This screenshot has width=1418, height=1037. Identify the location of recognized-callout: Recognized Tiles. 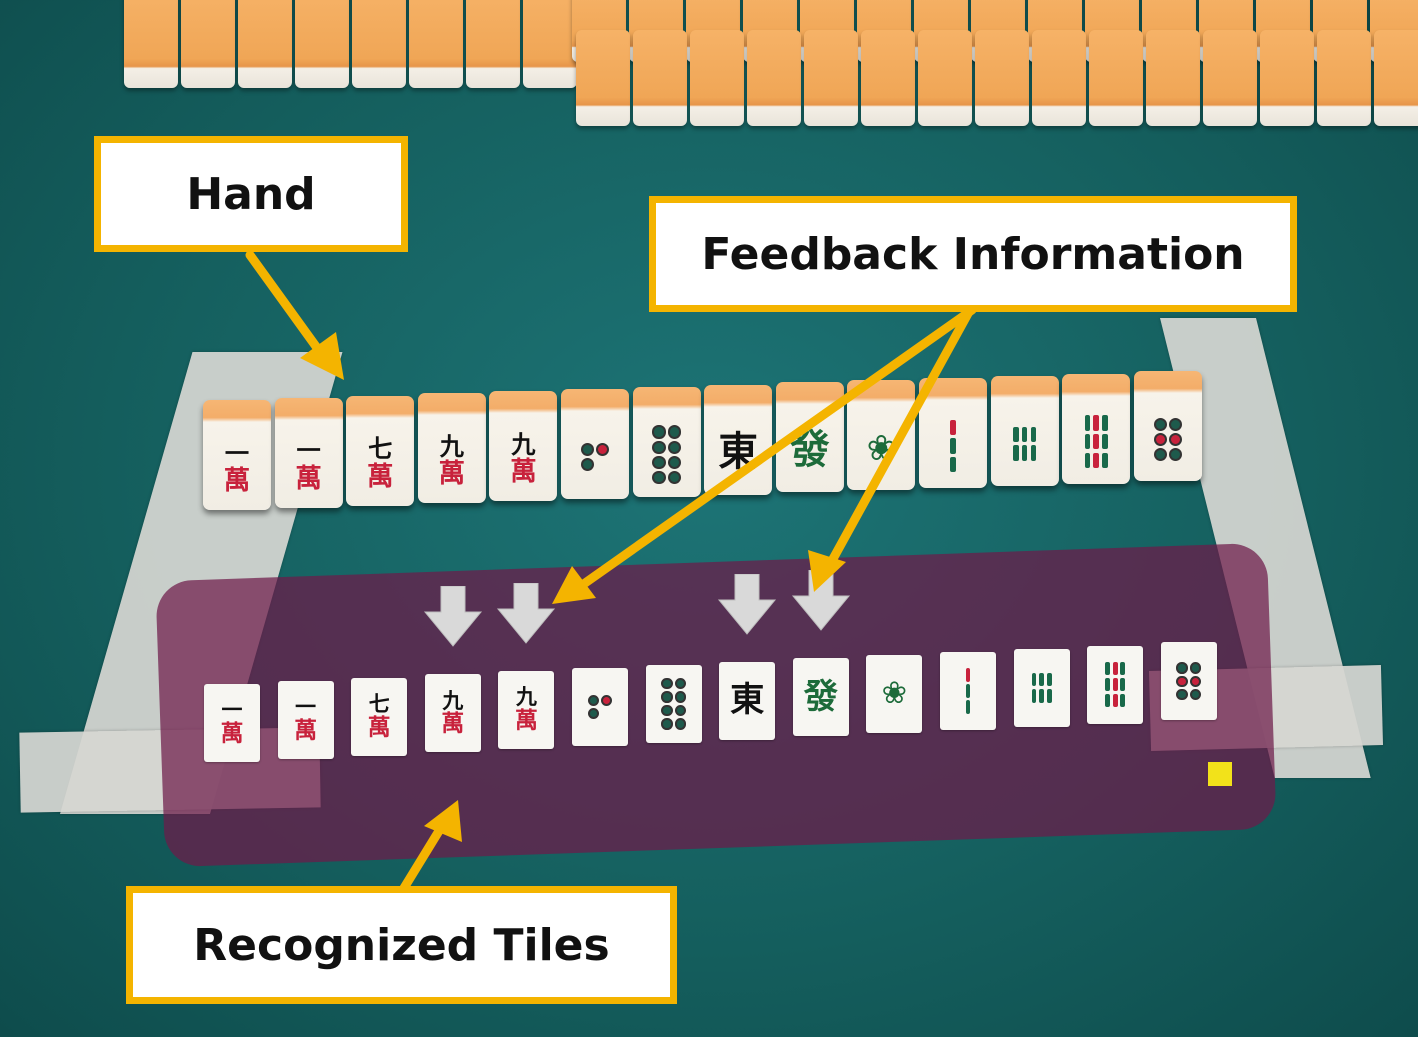
(401, 945).